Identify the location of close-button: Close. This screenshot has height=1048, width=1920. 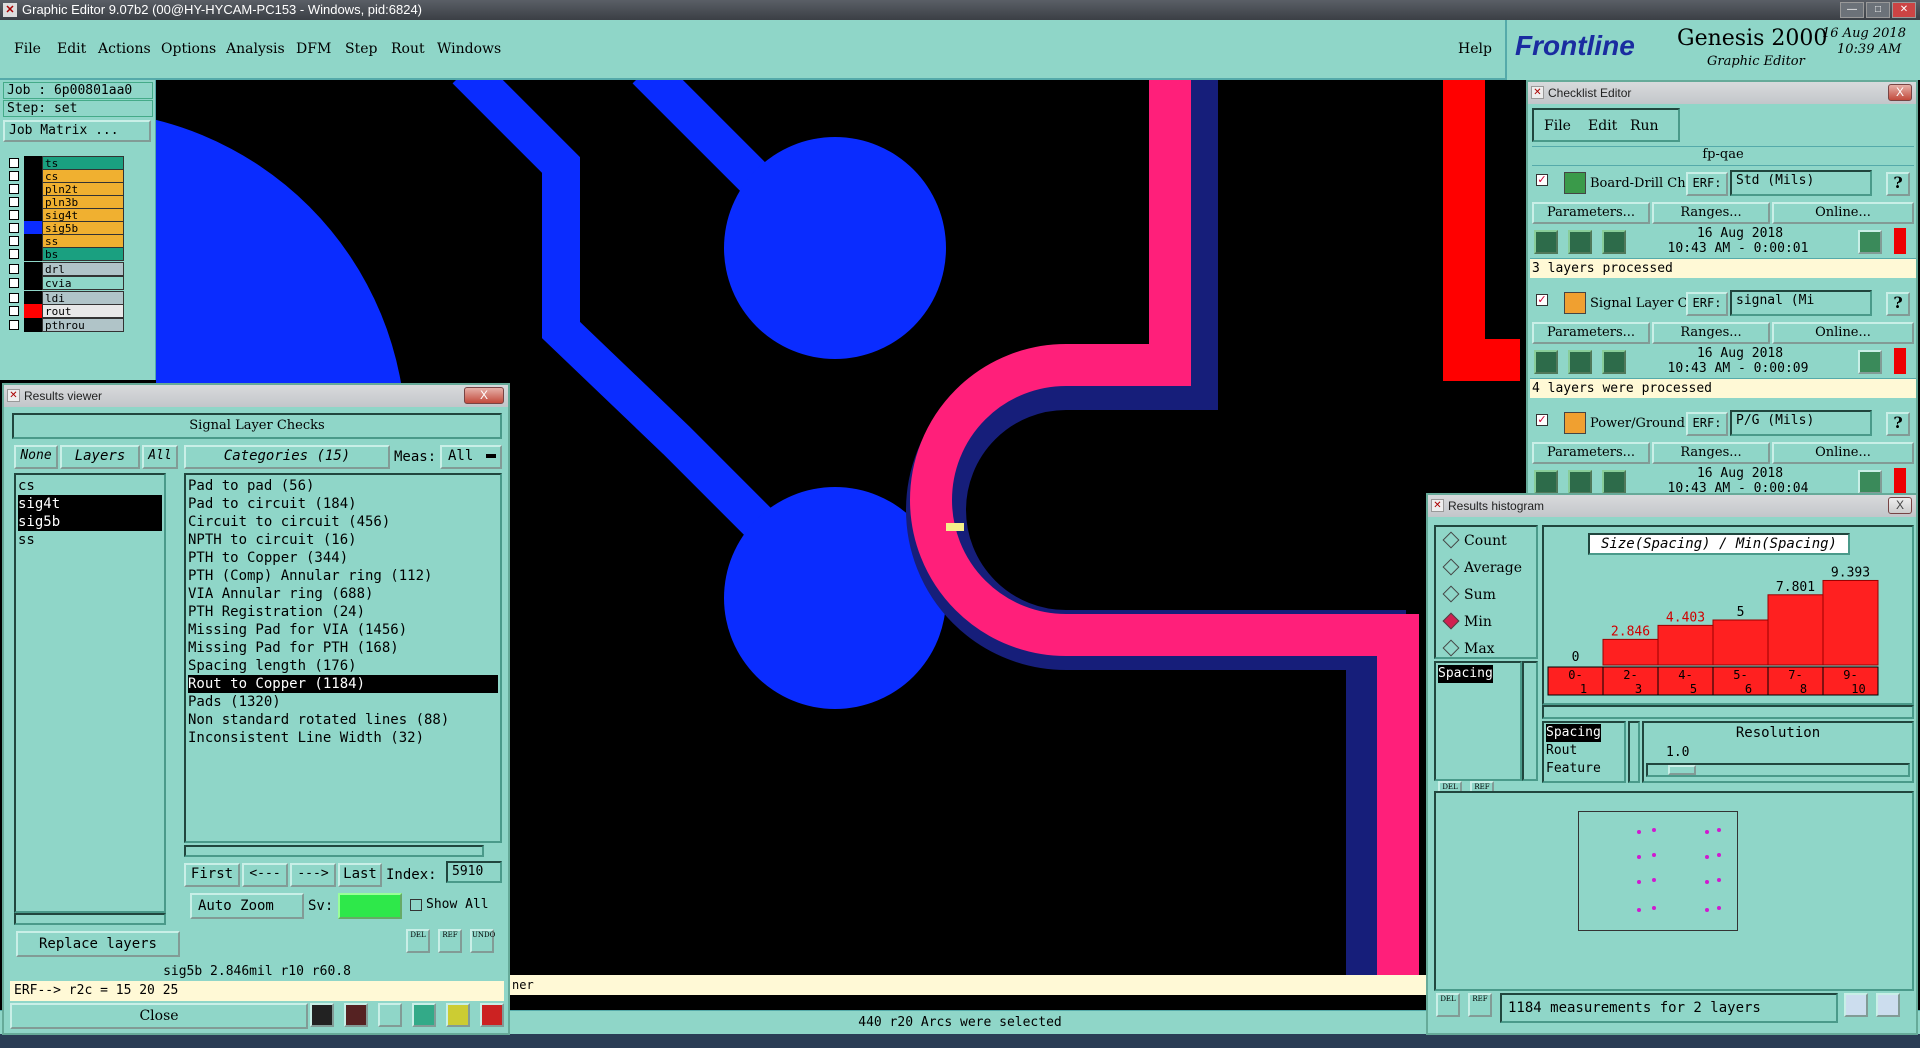
(159, 1016).